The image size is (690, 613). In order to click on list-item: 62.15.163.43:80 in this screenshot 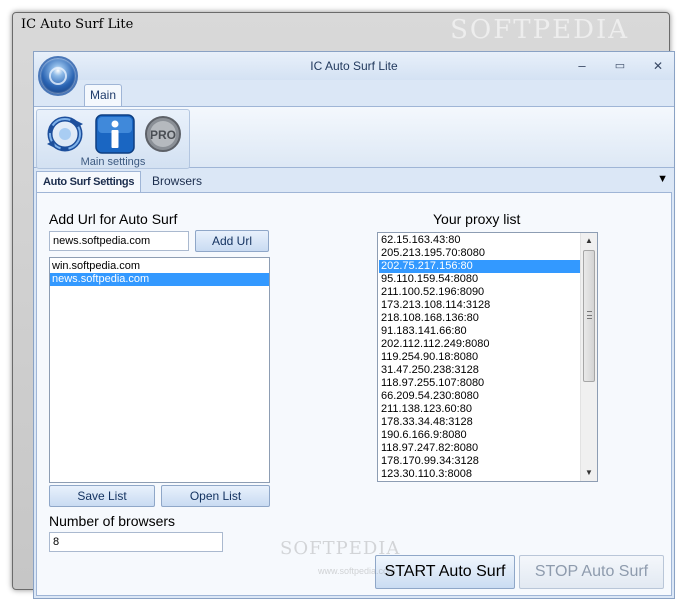, I will do `click(480, 240)`.